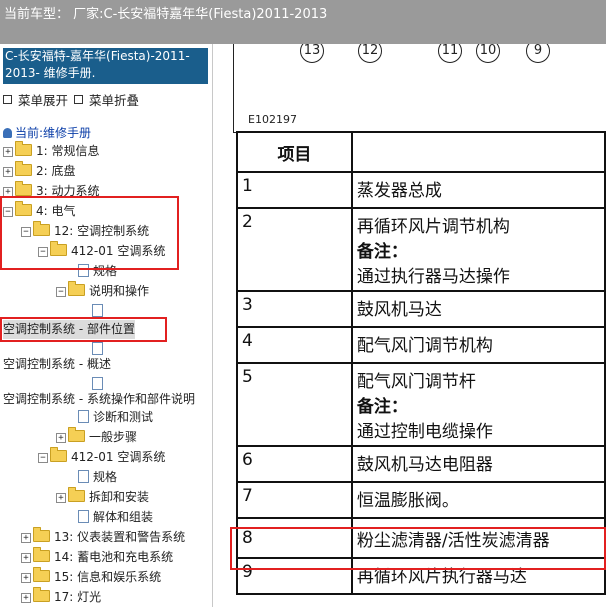 The image size is (606, 607). Describe the element at coordinates (488, 53) in the screenshot. I see `callout-10: 10` at that location.